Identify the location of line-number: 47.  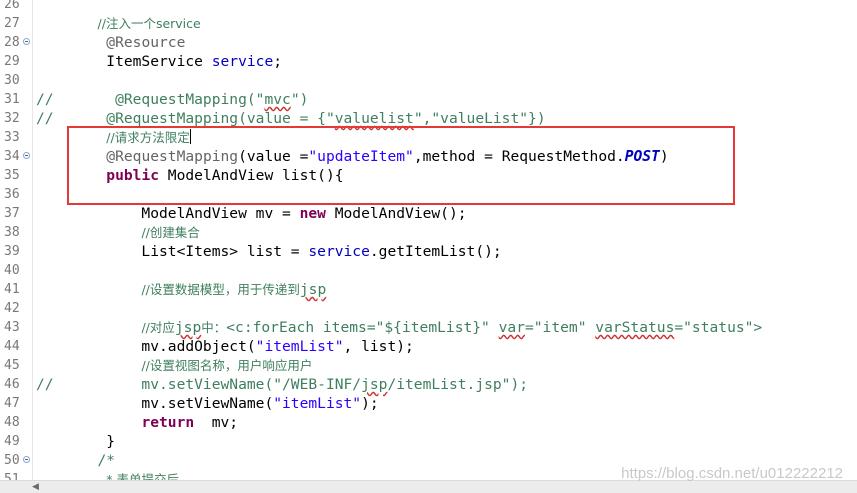
(12, 403).